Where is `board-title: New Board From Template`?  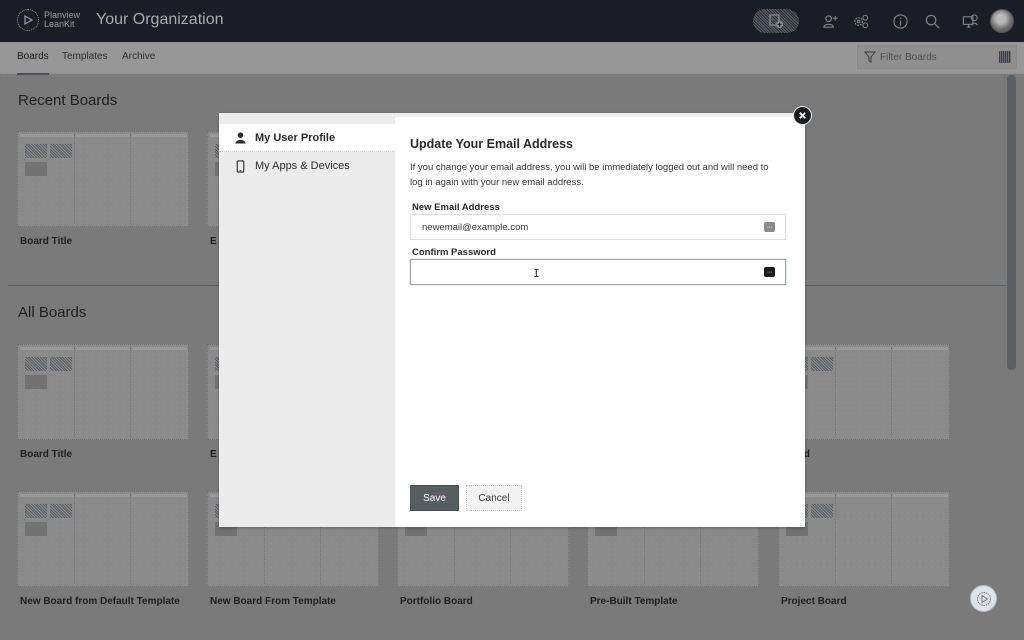
board-title: New Board From Template is located at coordinates (294, 601).